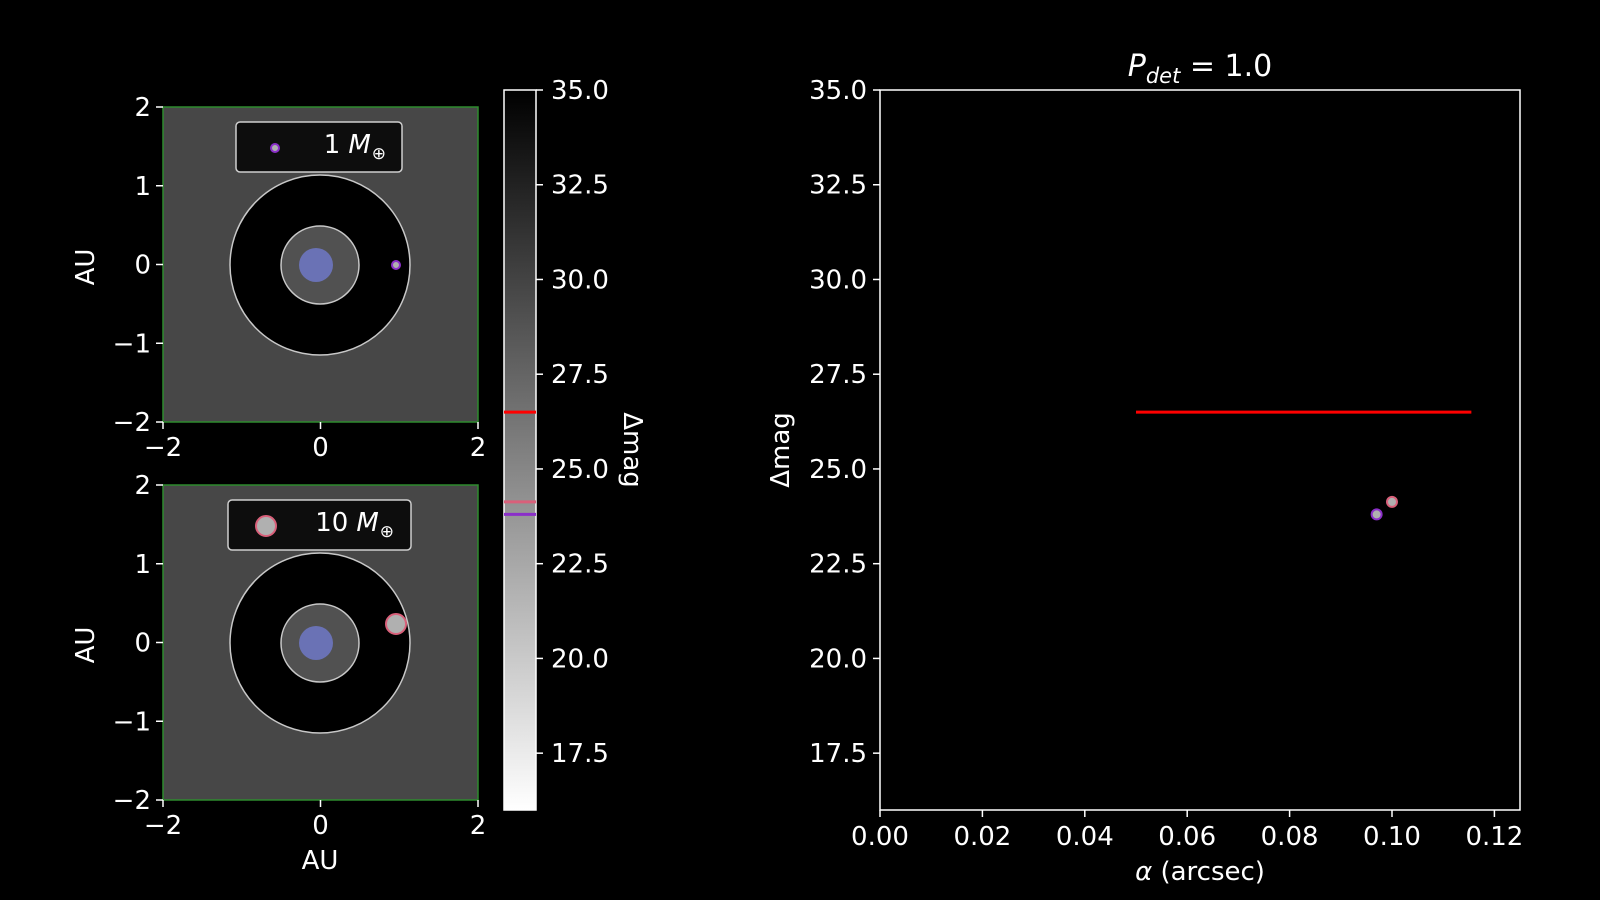  I want to click on x-tick-label: 0.08, so click(1290, 837).